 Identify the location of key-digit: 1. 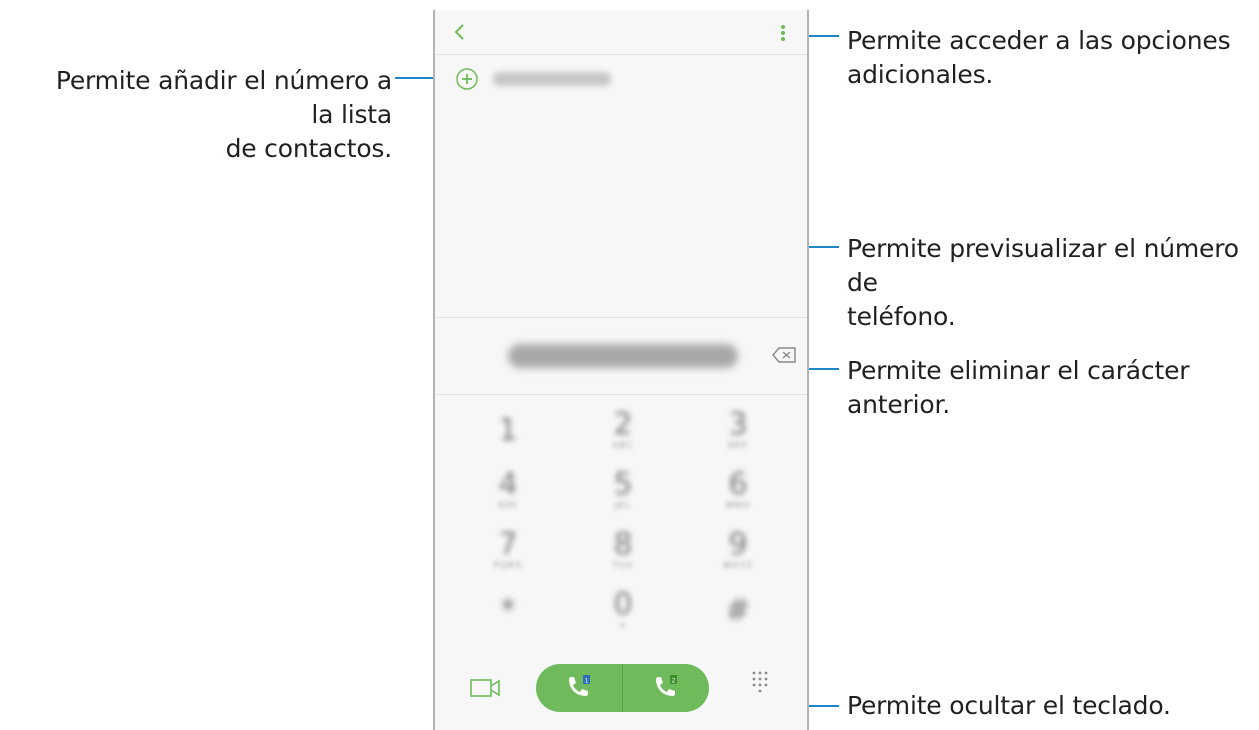
(508, 430).